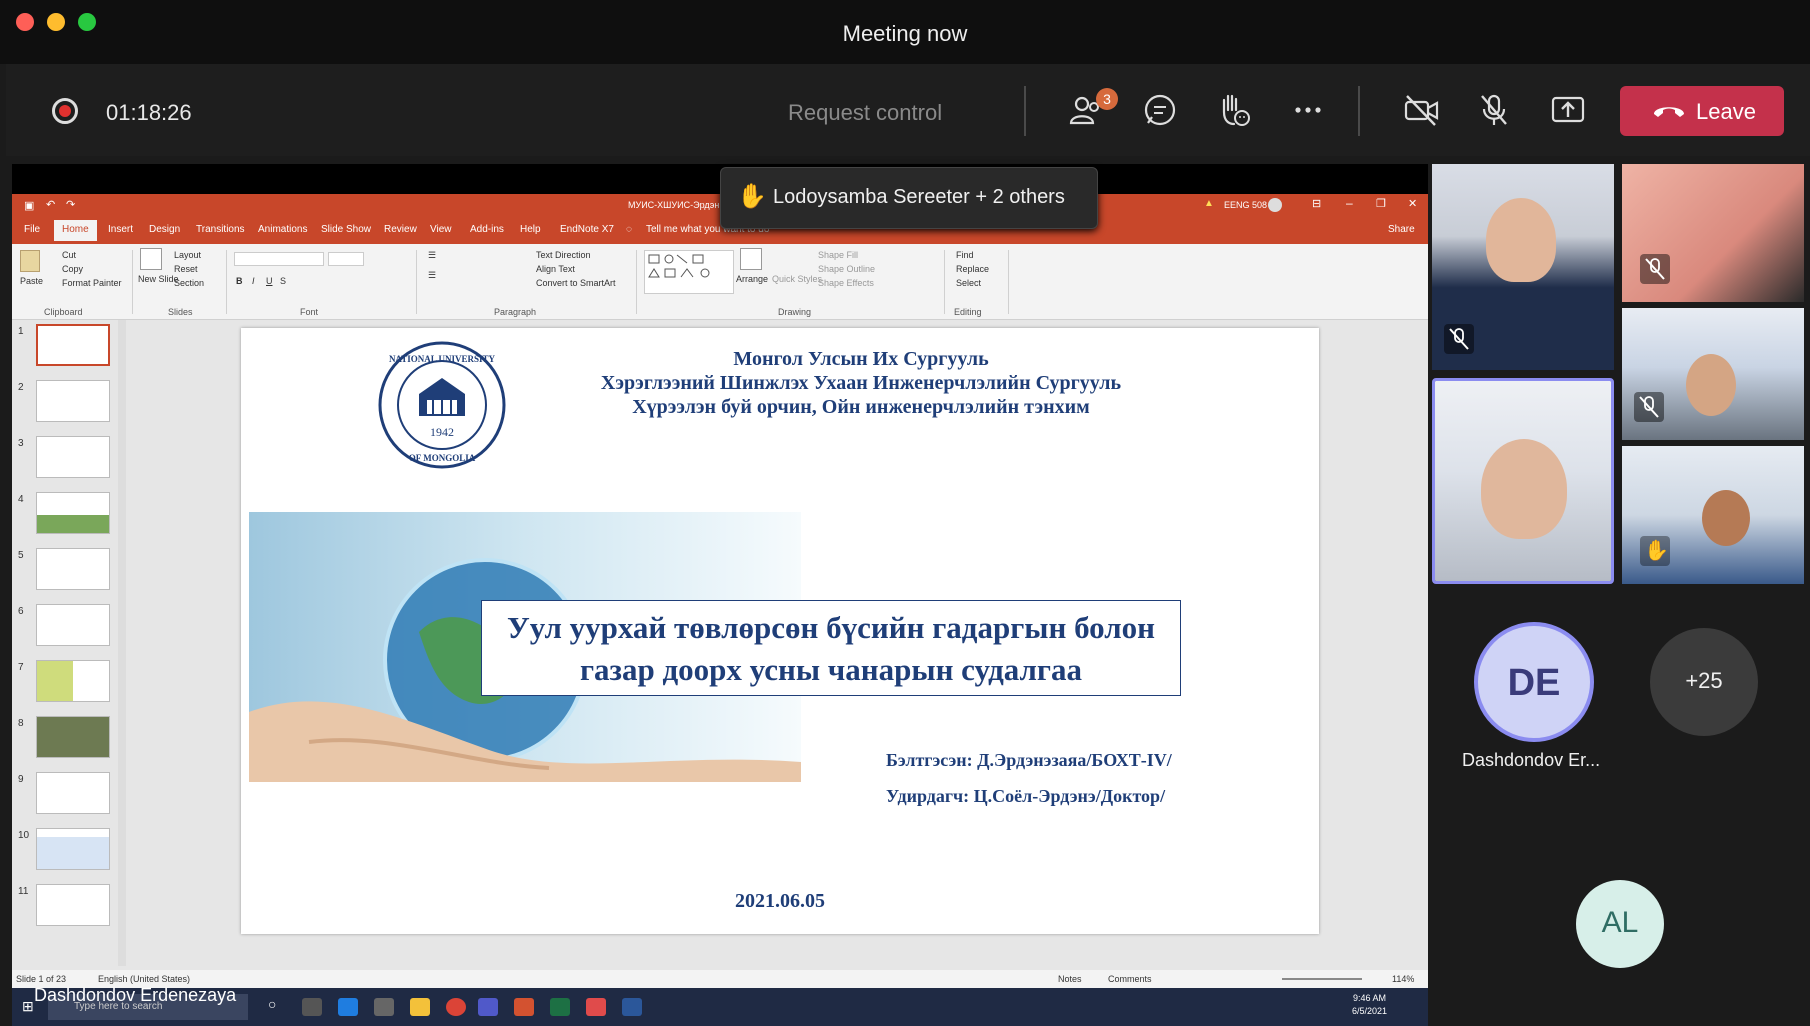 This screenshot has width=1810, height=1026. I want to click on tab-review: Review, so click(400, 229).